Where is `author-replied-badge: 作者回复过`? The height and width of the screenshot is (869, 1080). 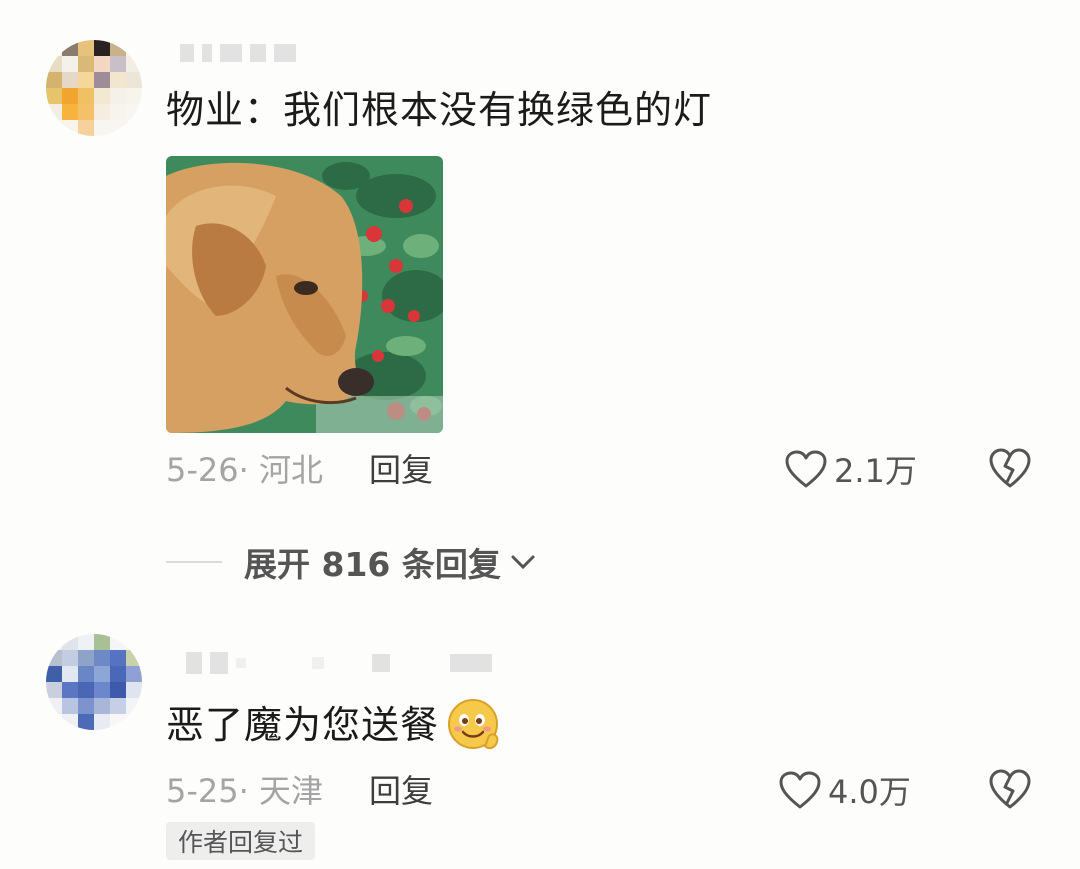 author-replied-badge: 作者回复过 is located at coordinates (241, 841).